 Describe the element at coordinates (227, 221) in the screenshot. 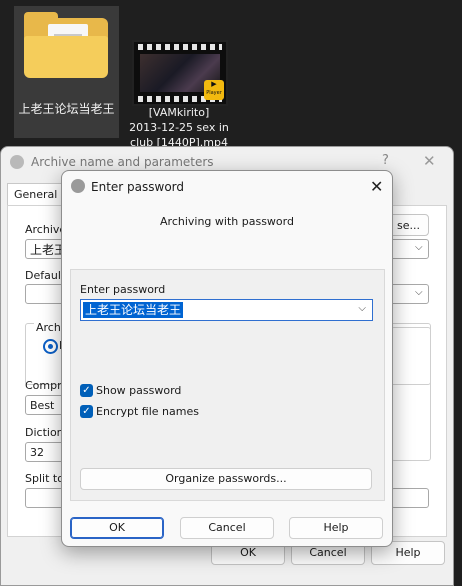

I see `archiving-with-password-text: Archiving with password` at that location.